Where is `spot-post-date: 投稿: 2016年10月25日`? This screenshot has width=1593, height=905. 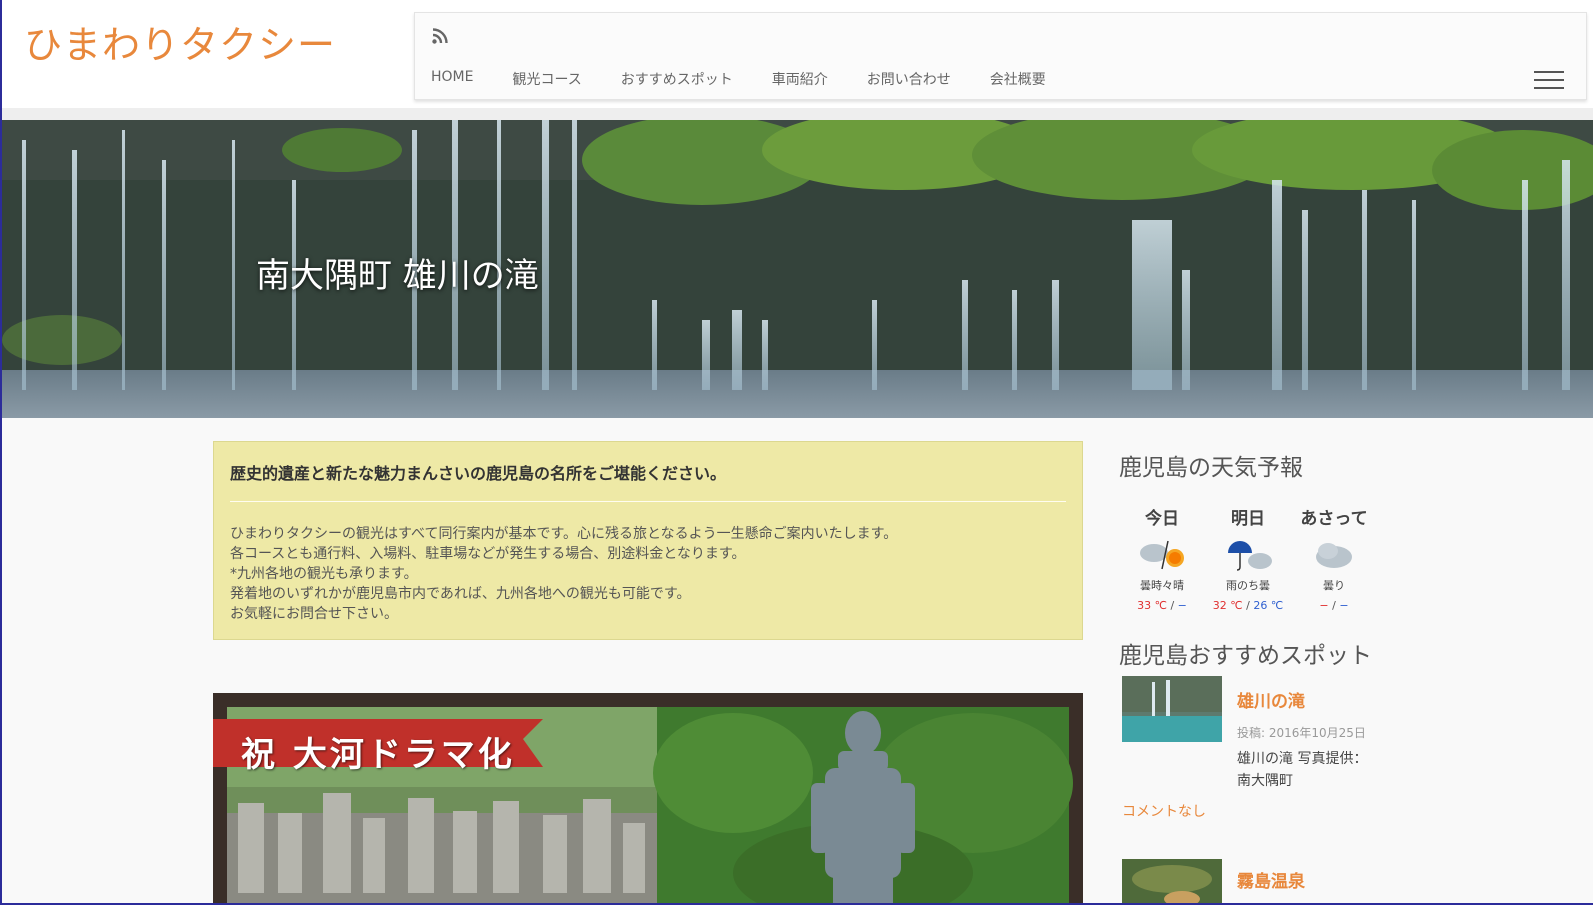
spot-post-date: 投稿: 2016年10月25日 is located at coordinates (1301, 733).